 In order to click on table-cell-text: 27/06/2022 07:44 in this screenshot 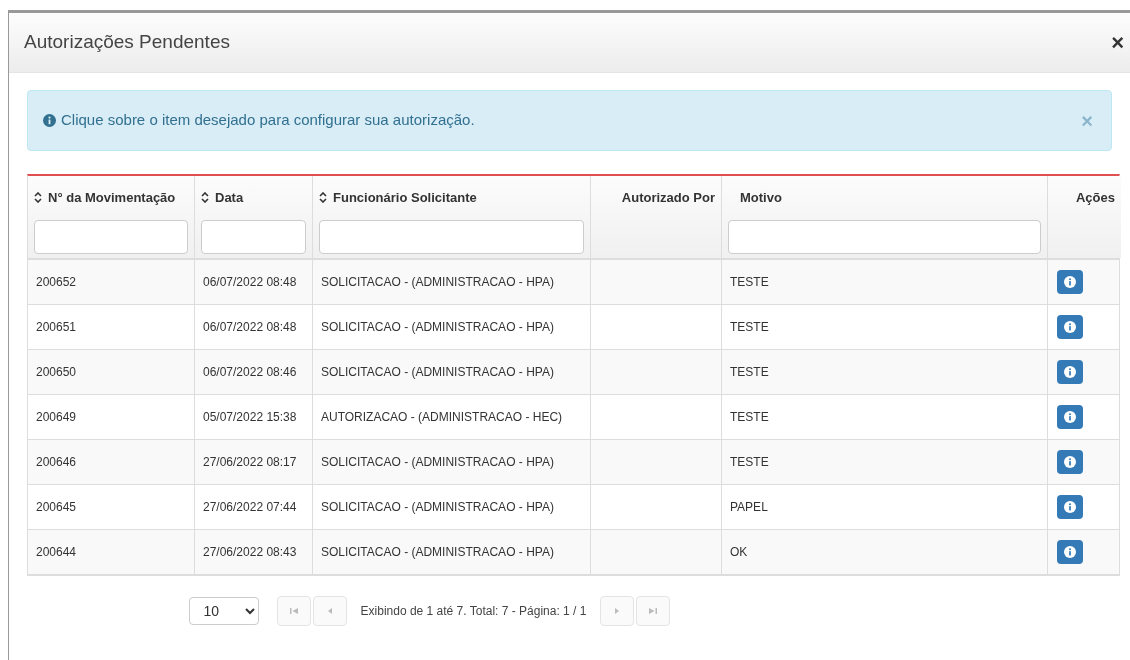, I will do `click(250, 507)`.